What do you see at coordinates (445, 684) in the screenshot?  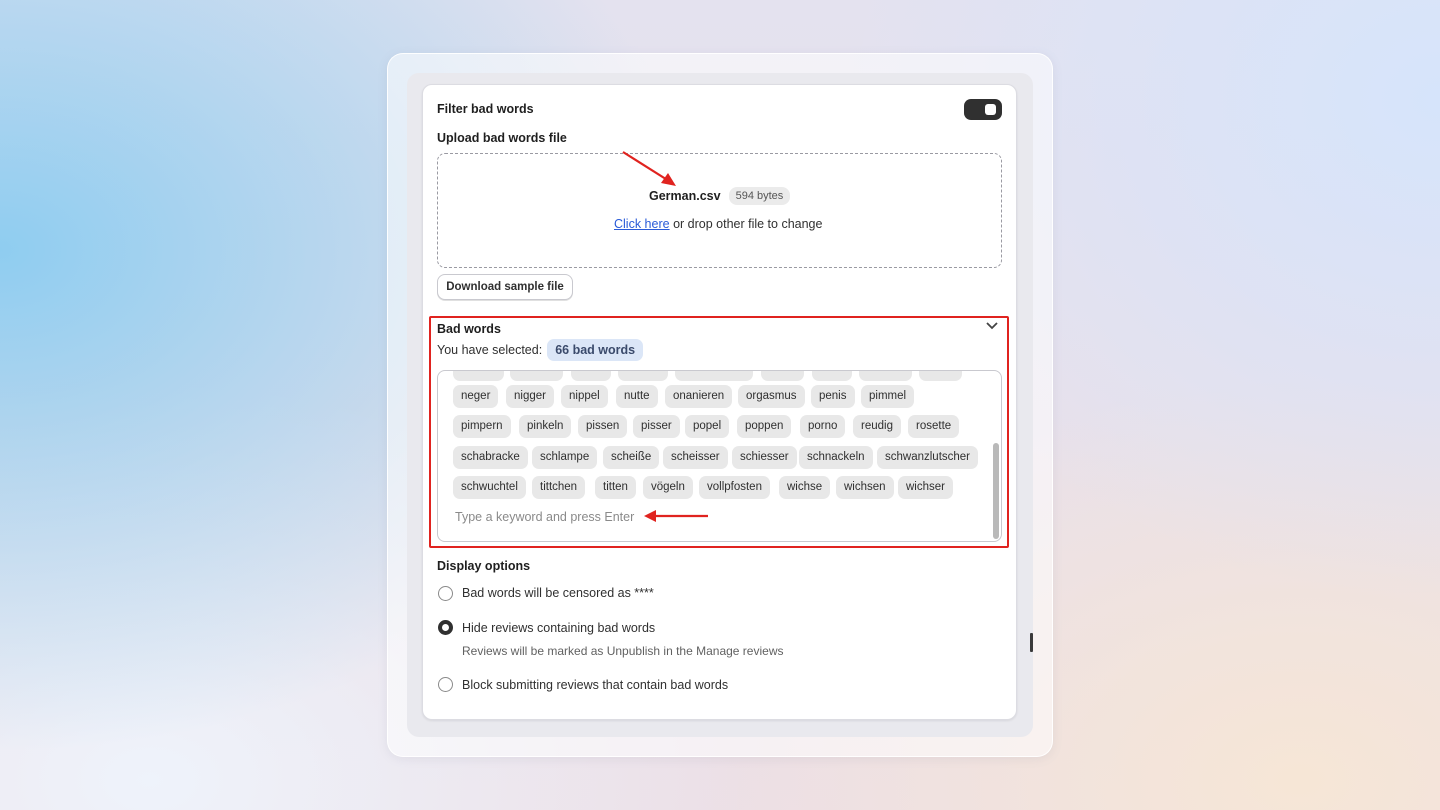 I see `block-submit-radio` at bounding box center [445, 684].